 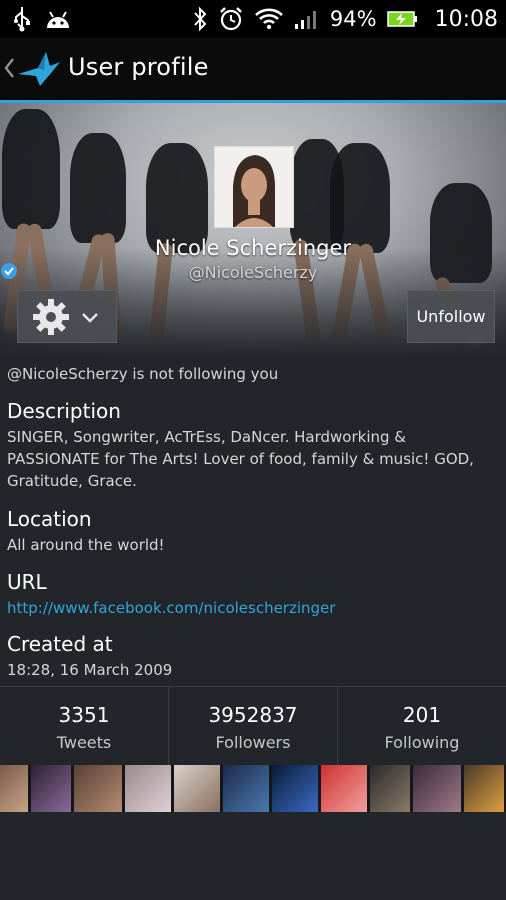 I want to click on wifi-icon, so click(x=269, y=19).